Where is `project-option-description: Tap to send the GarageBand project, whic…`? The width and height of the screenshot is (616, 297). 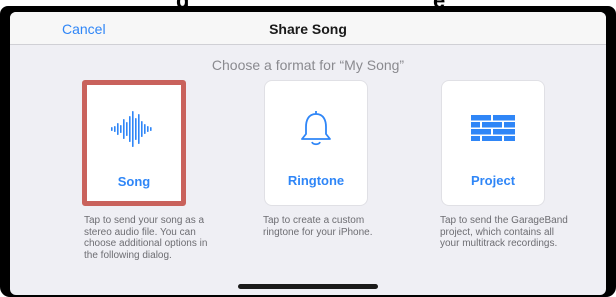
project-option-description: Tap to send the GarageBand project, whic… is located at coordinates (504, 232).